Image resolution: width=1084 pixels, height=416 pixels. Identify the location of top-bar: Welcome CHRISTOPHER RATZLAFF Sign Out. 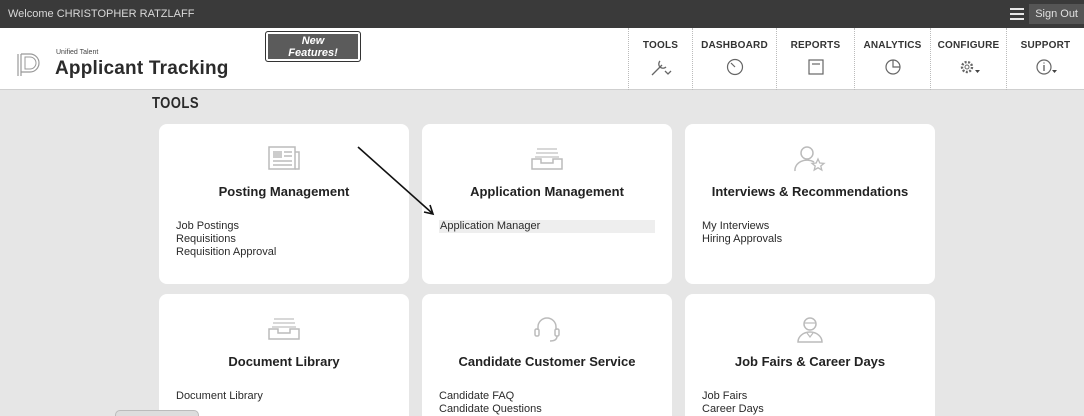
(542, 14).